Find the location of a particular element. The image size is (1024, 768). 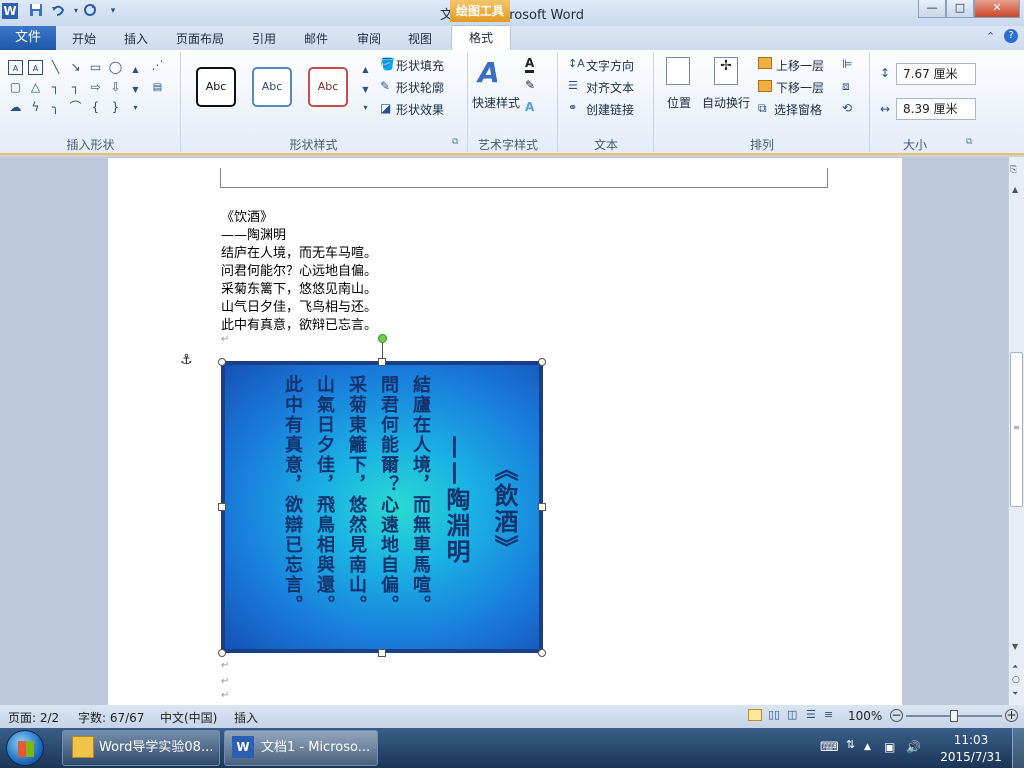

web-layout-view-icon: ◫ is located at coordinates (792, 714).